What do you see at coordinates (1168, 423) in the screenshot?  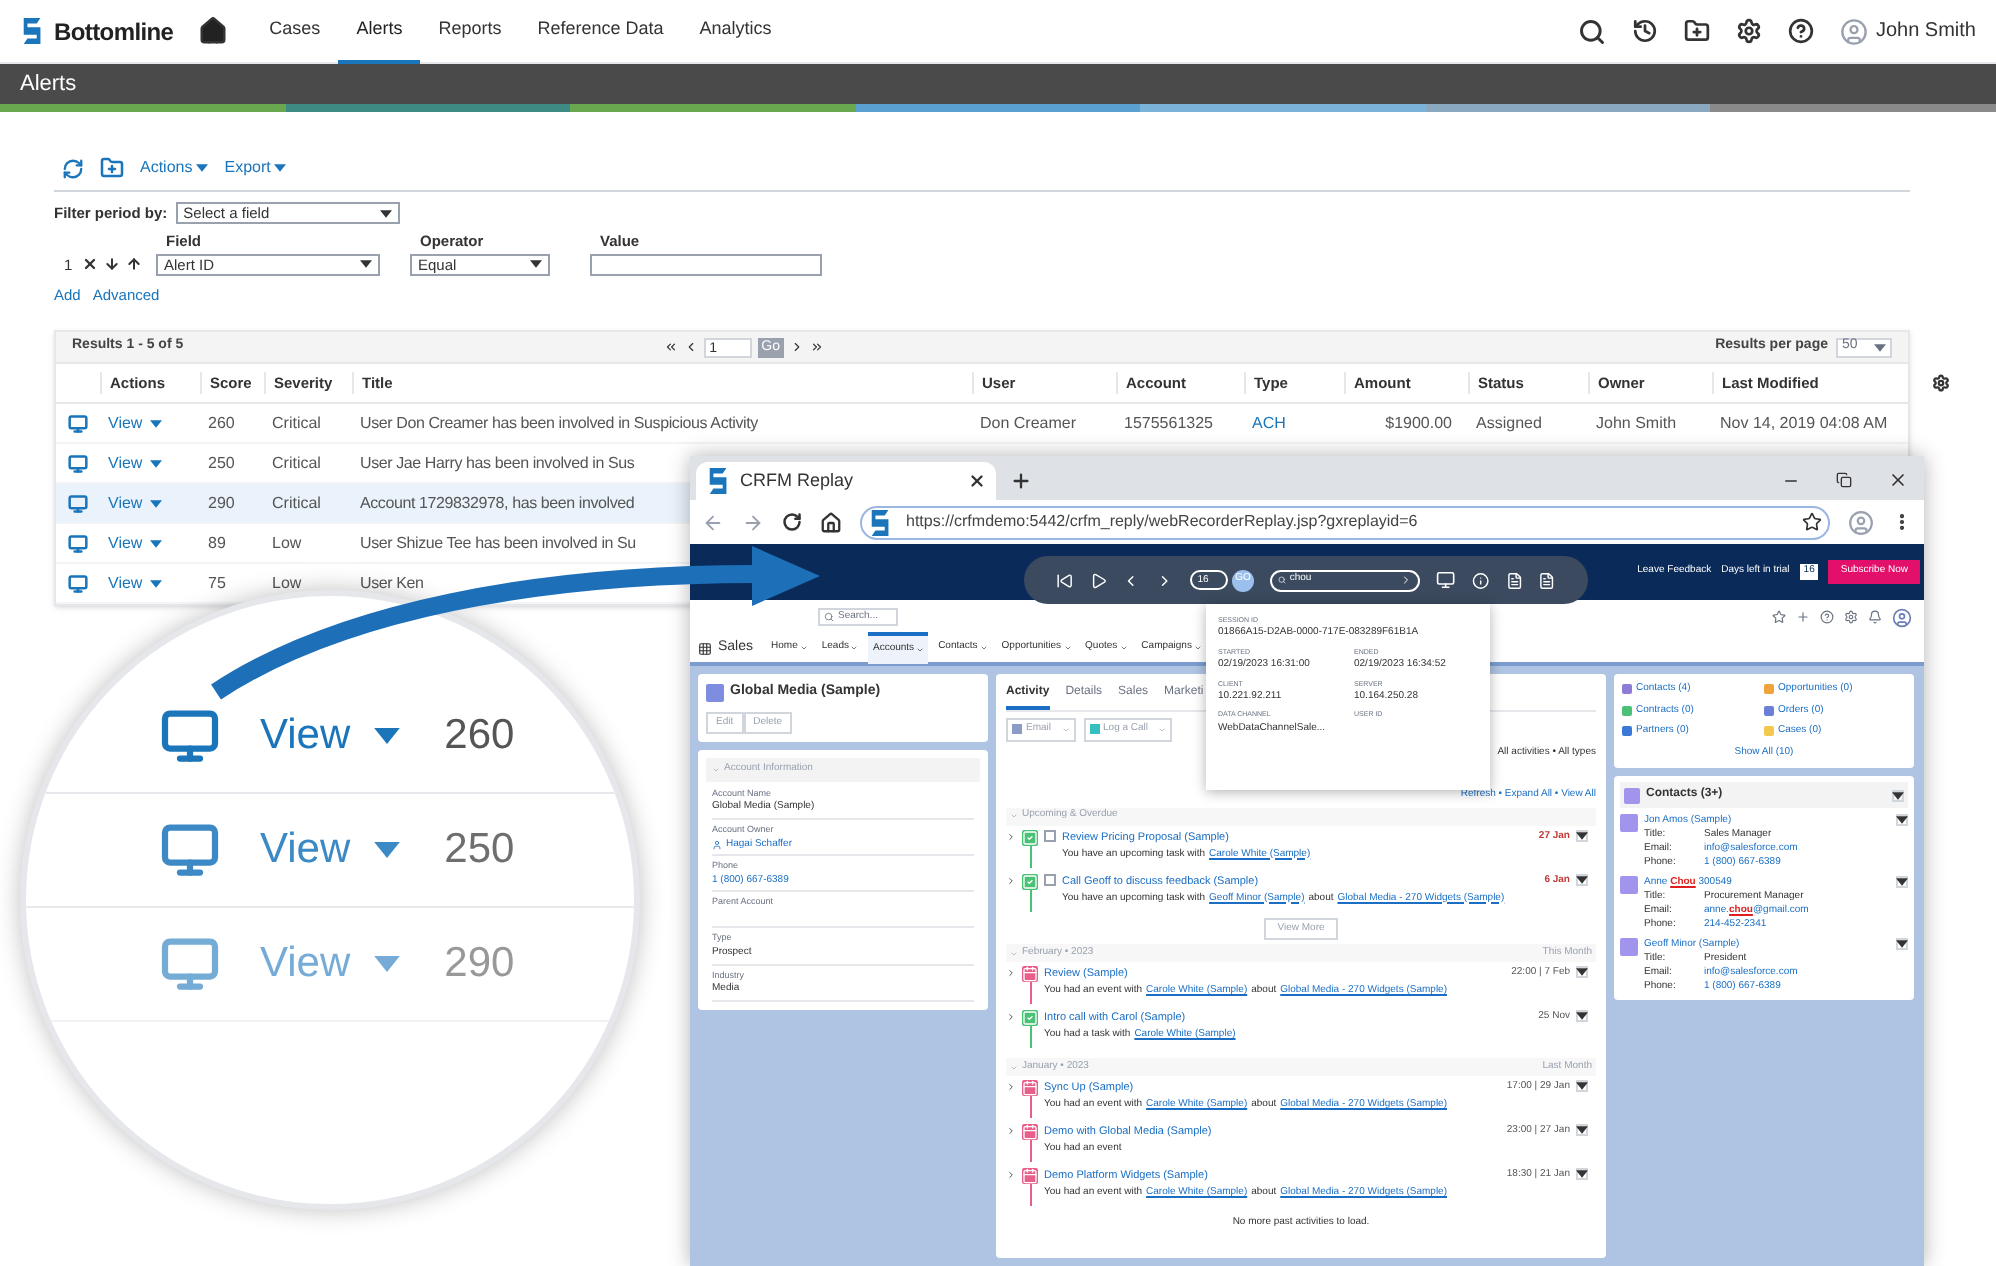 I see `table-cell-text: 1575561325` at bounding box center [1168, 423].